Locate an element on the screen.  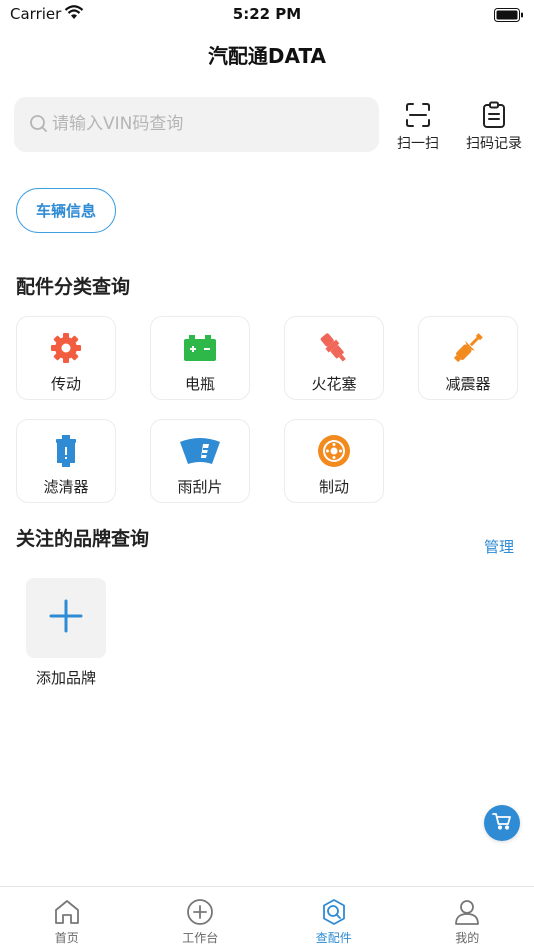
shock-absorber-icon is located at coordinates (468, 348).